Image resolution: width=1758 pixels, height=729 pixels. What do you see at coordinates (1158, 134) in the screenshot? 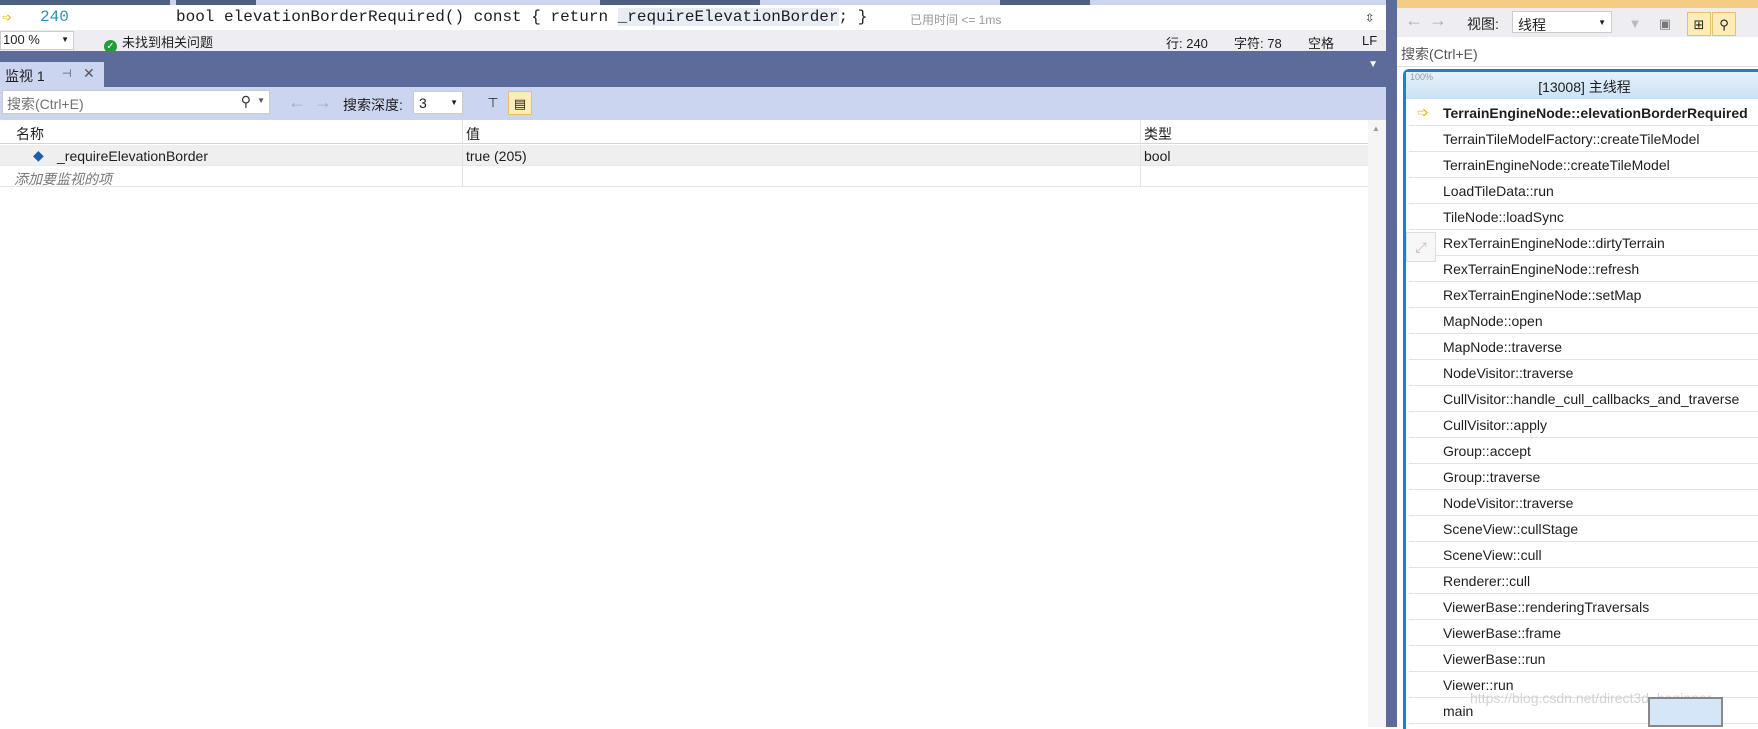
I see `column-type: 类型` at bounding box center [1158, 134].